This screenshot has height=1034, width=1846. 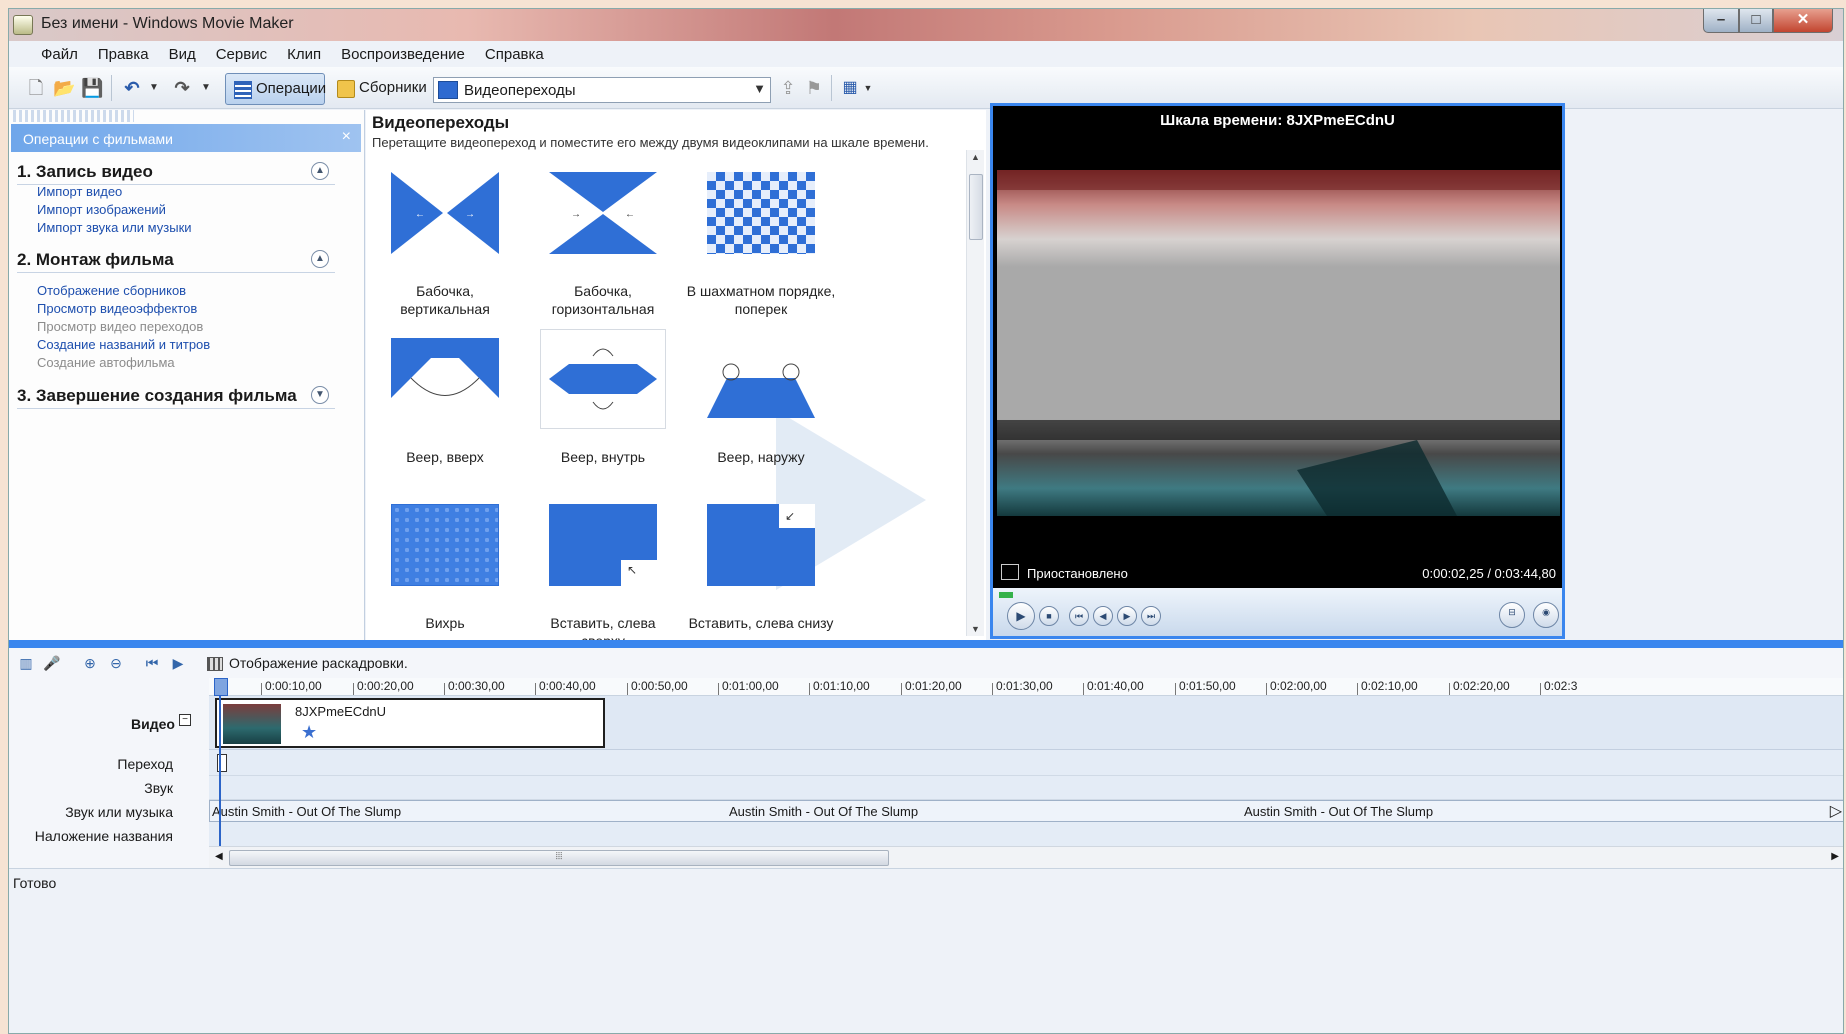 I want to click on title-overlay-track, so click(x=1026, y=834).